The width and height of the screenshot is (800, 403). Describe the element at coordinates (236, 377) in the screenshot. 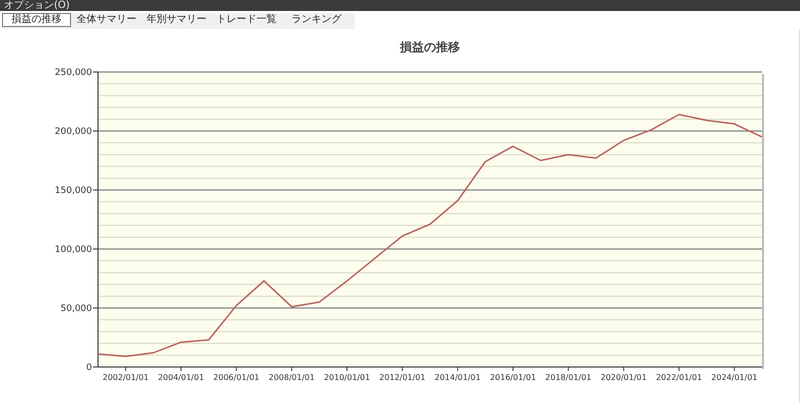

I see `x-axis-label: 2006/01/01` at that location.